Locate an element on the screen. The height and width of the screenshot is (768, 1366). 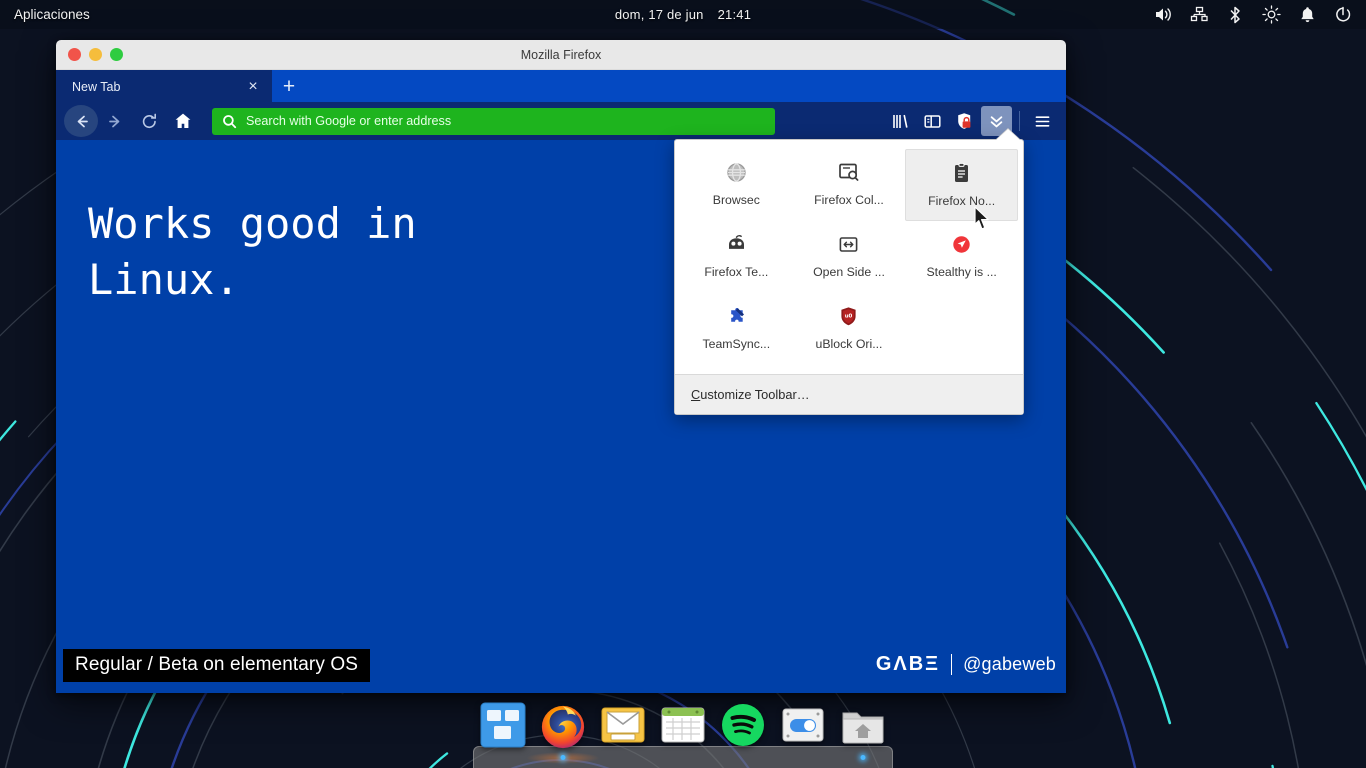
panel-arrow is located at coordinates (1008, 135).